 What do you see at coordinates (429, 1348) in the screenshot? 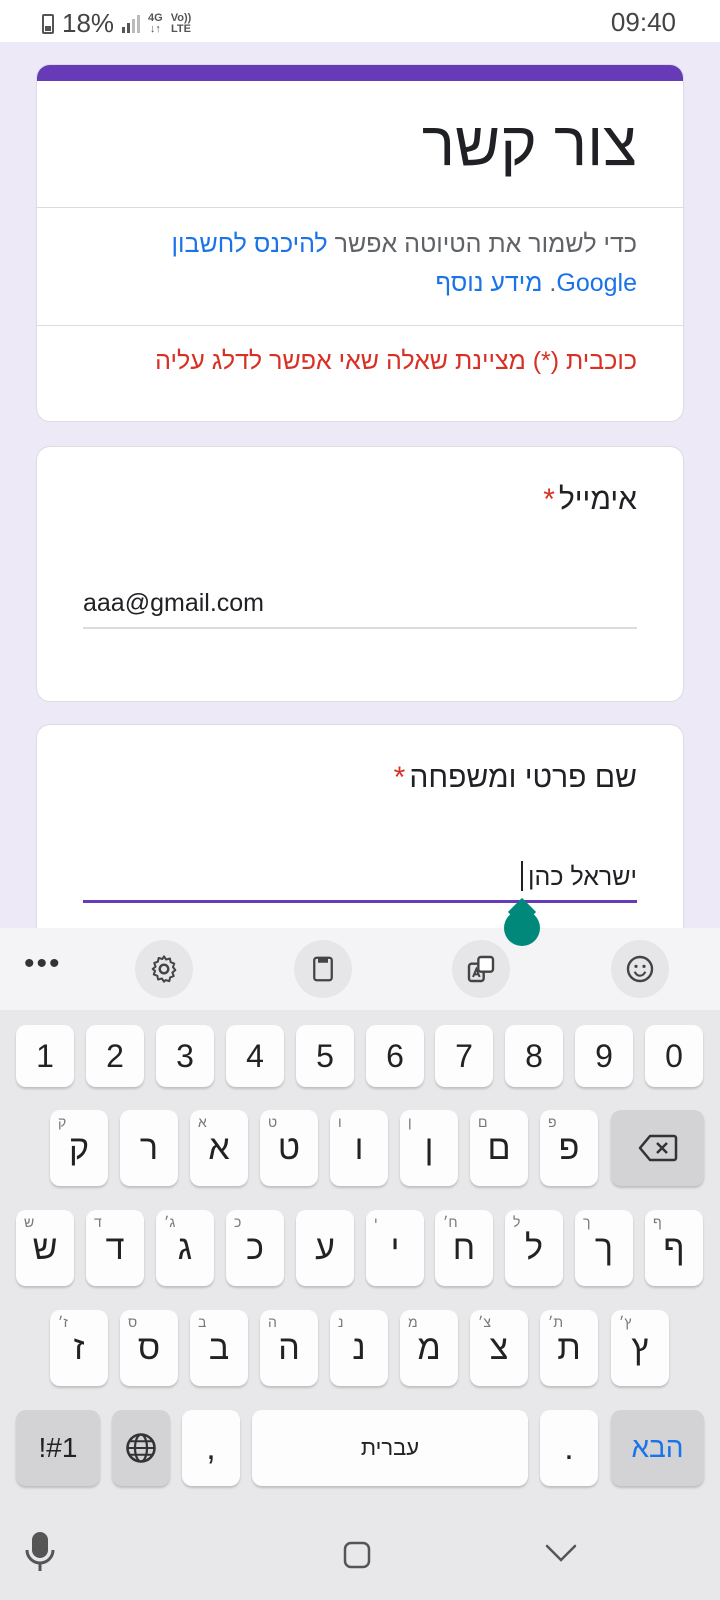
I see `key-mem: ממ` at bounding box center [429, 1348].